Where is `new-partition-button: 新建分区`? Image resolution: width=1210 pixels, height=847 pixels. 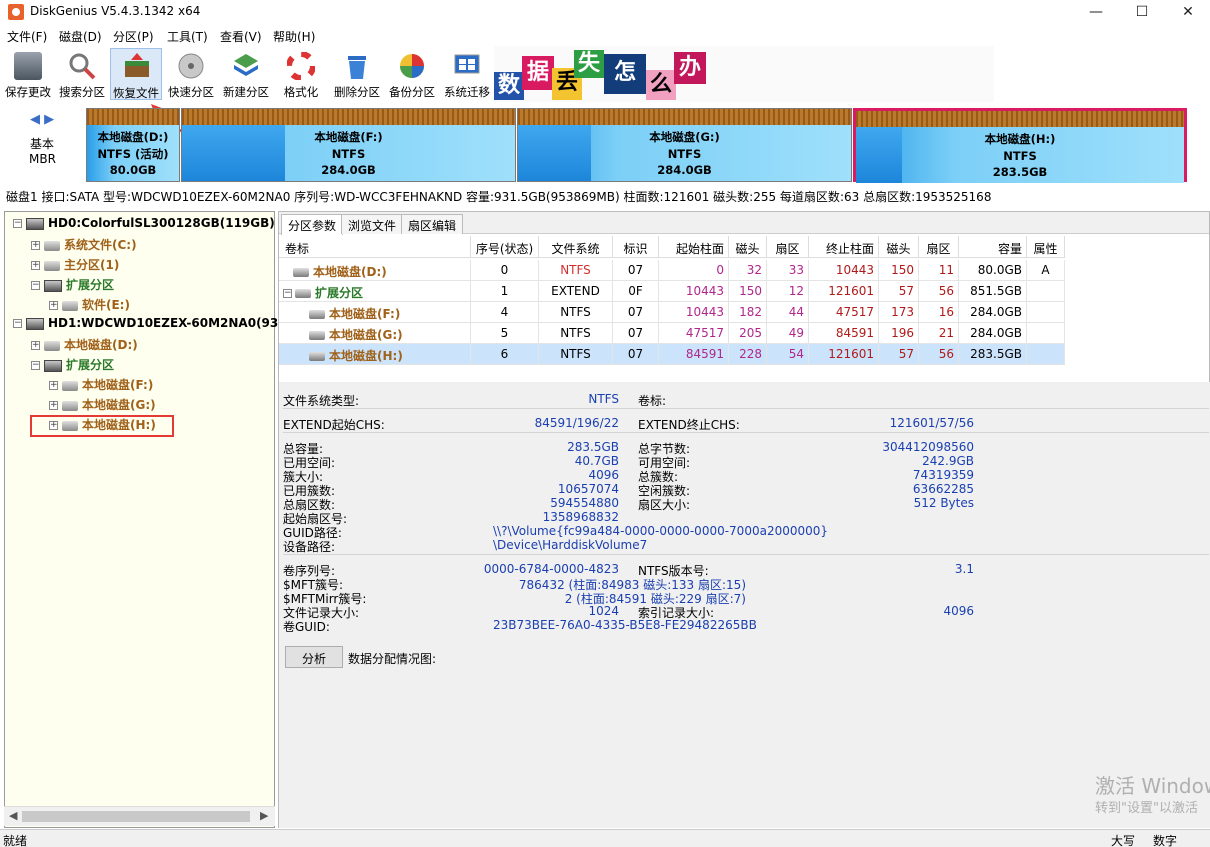
new-partition-button: 新建分区 is located at coordinates (246, 74).